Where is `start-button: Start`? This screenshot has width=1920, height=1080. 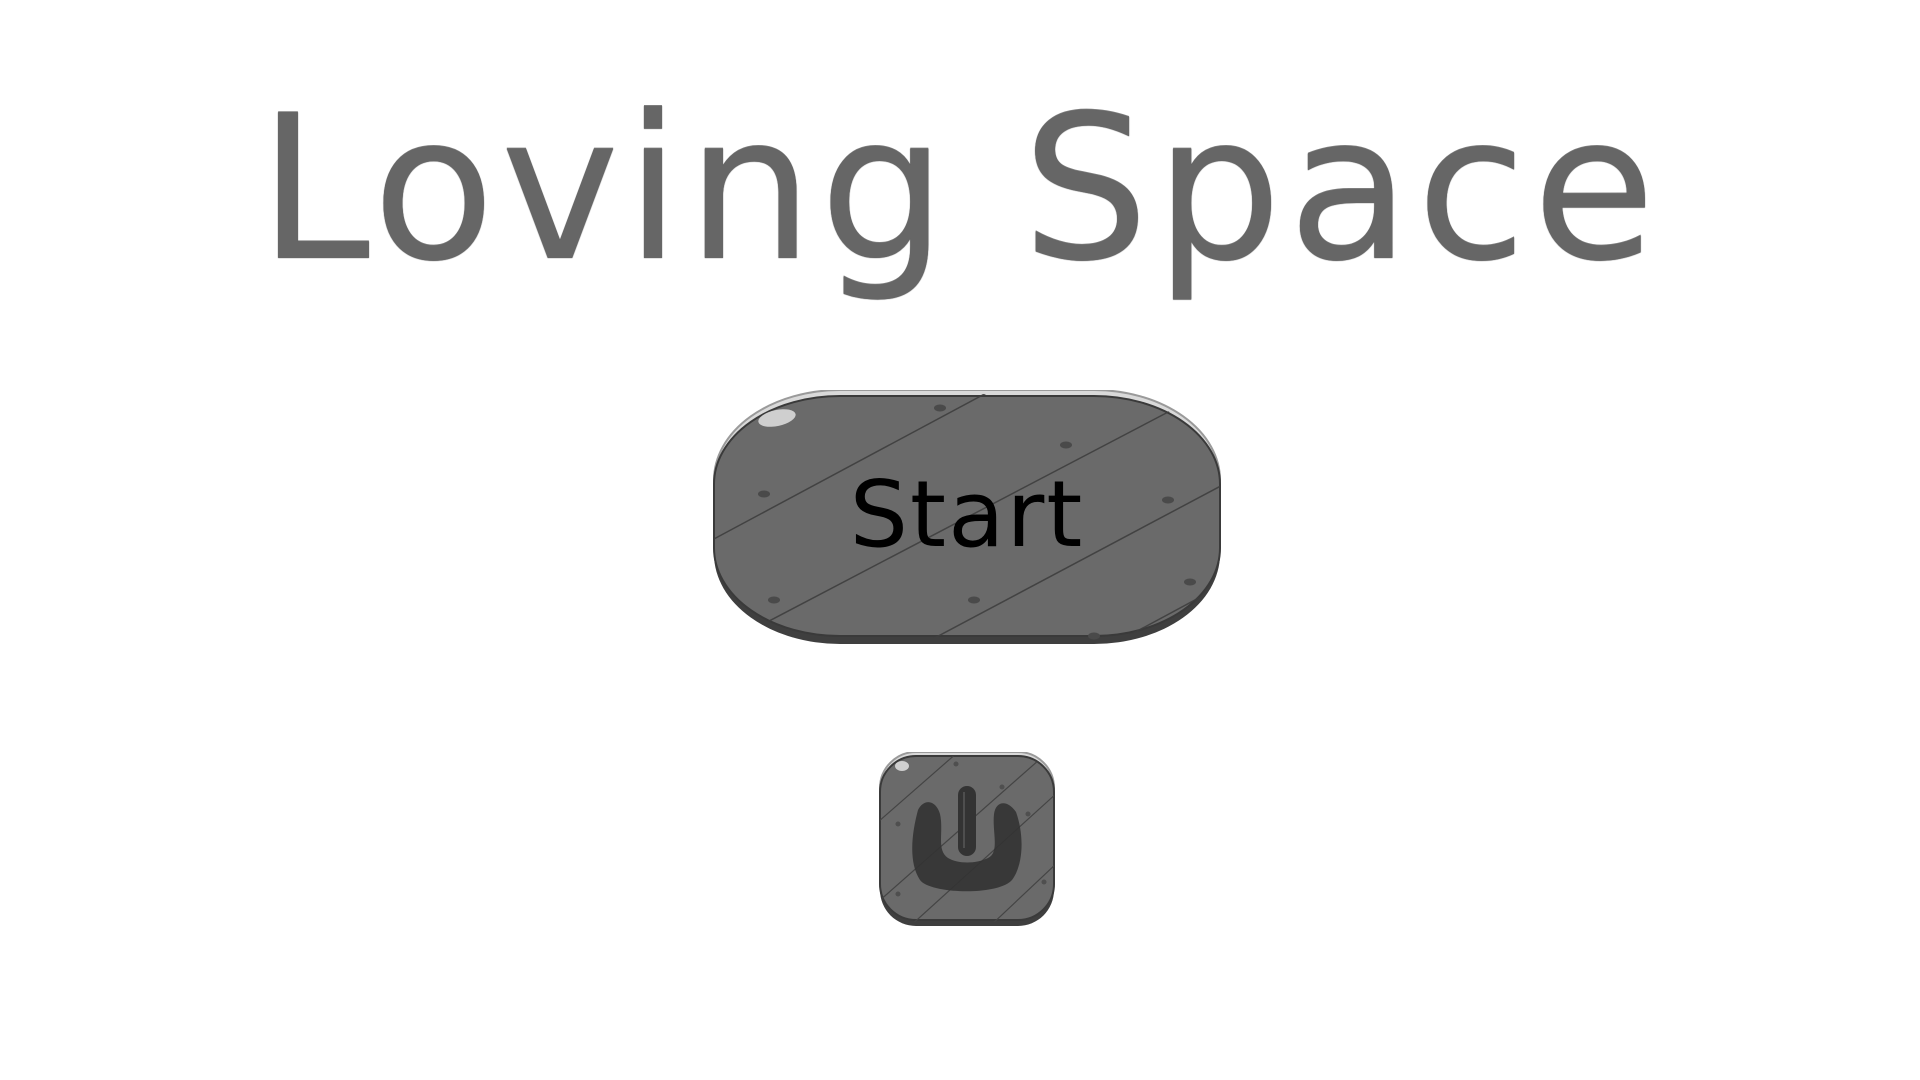
start-button: Start is located at coordinates (967, 518).